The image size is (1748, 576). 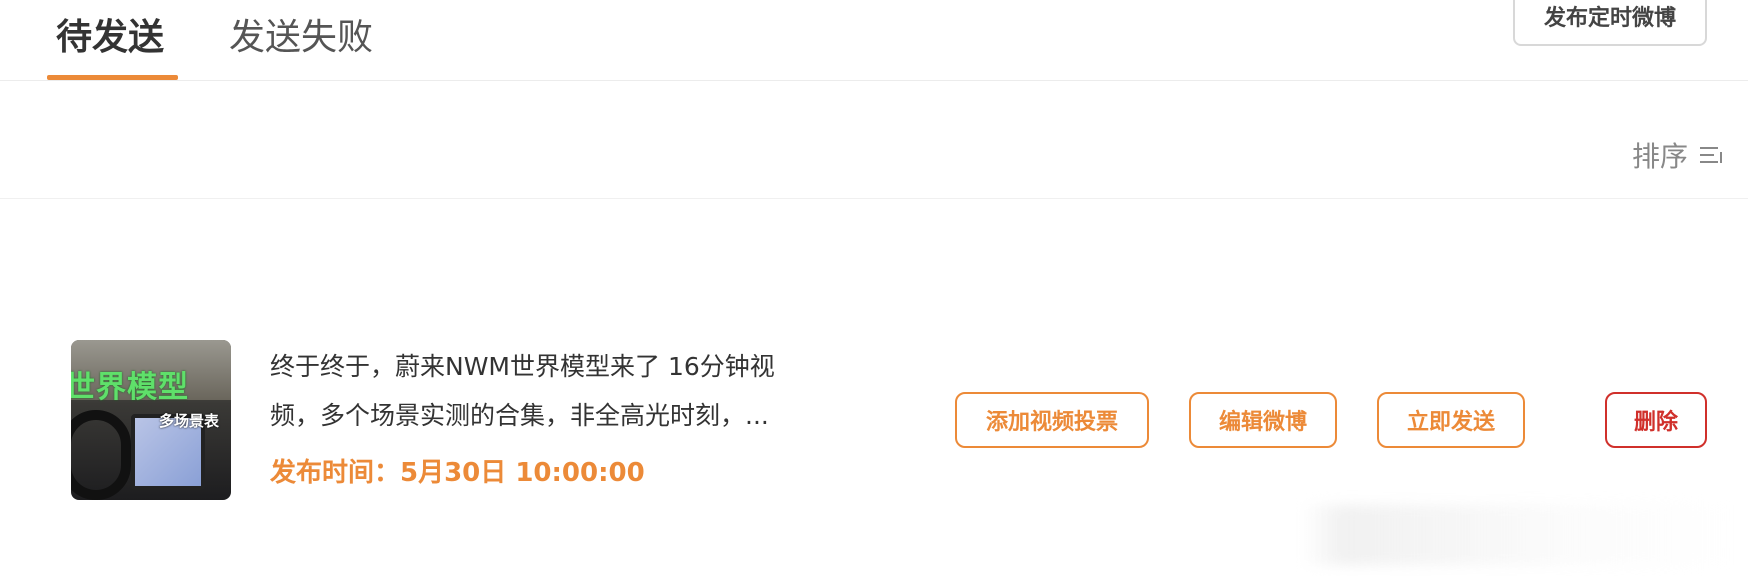 What do you see at coordinates (1656, 420) in the screenshot?
I see `delete-button: 删除` at bounding box center [1656, 420].